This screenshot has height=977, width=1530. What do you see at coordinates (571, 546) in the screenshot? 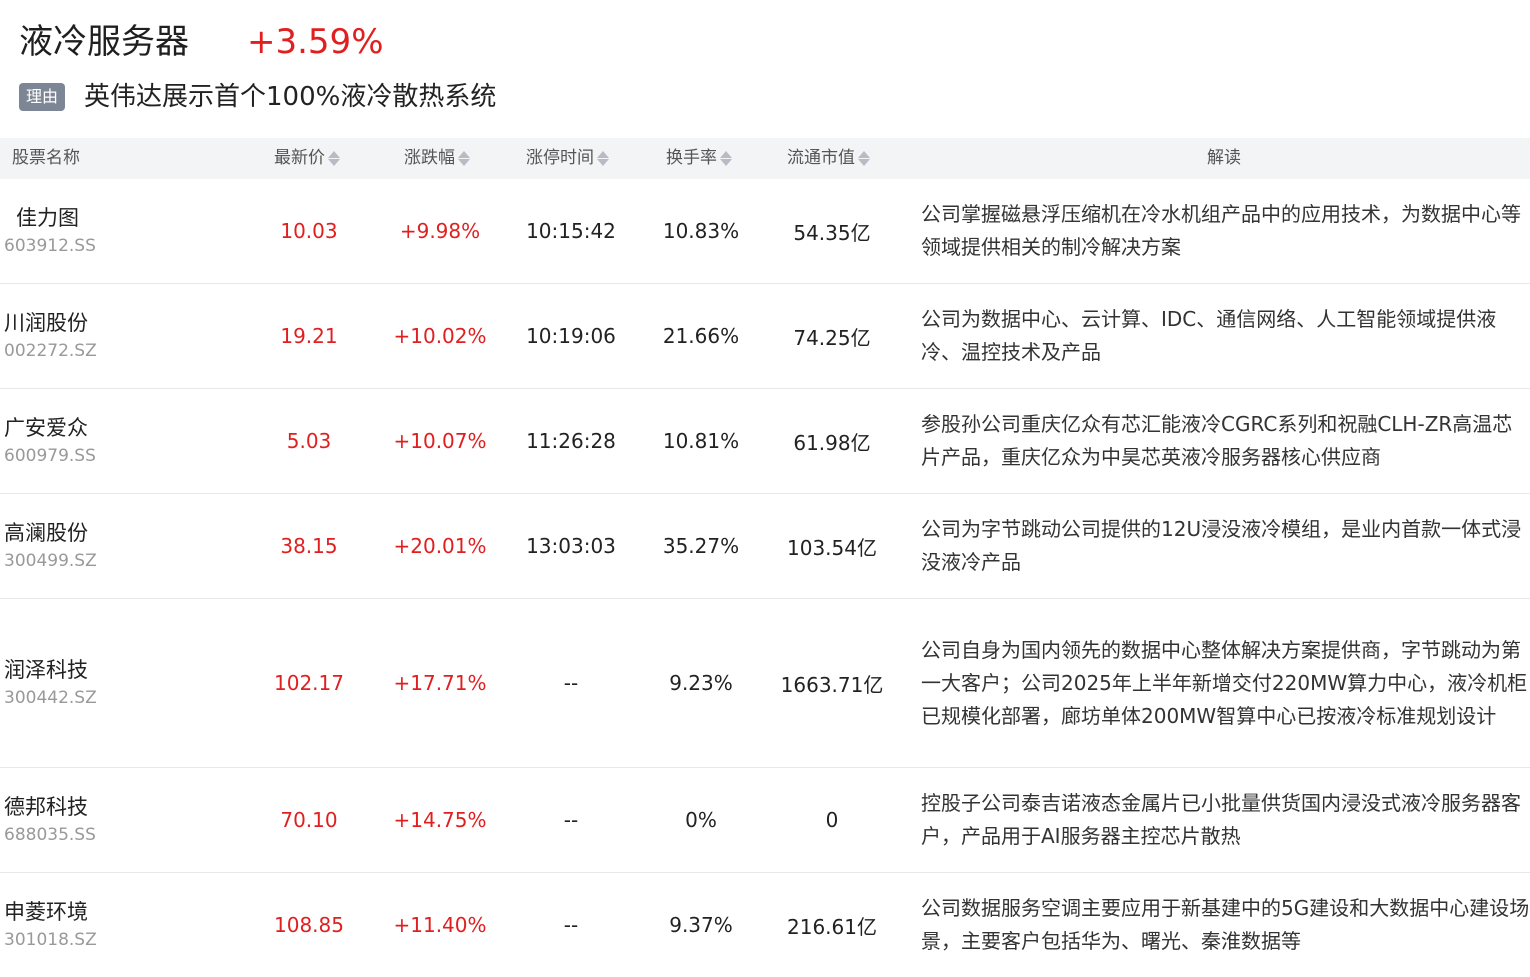
I see `limit-time-cell: 13:03:03` at bounding box center [571, 546].